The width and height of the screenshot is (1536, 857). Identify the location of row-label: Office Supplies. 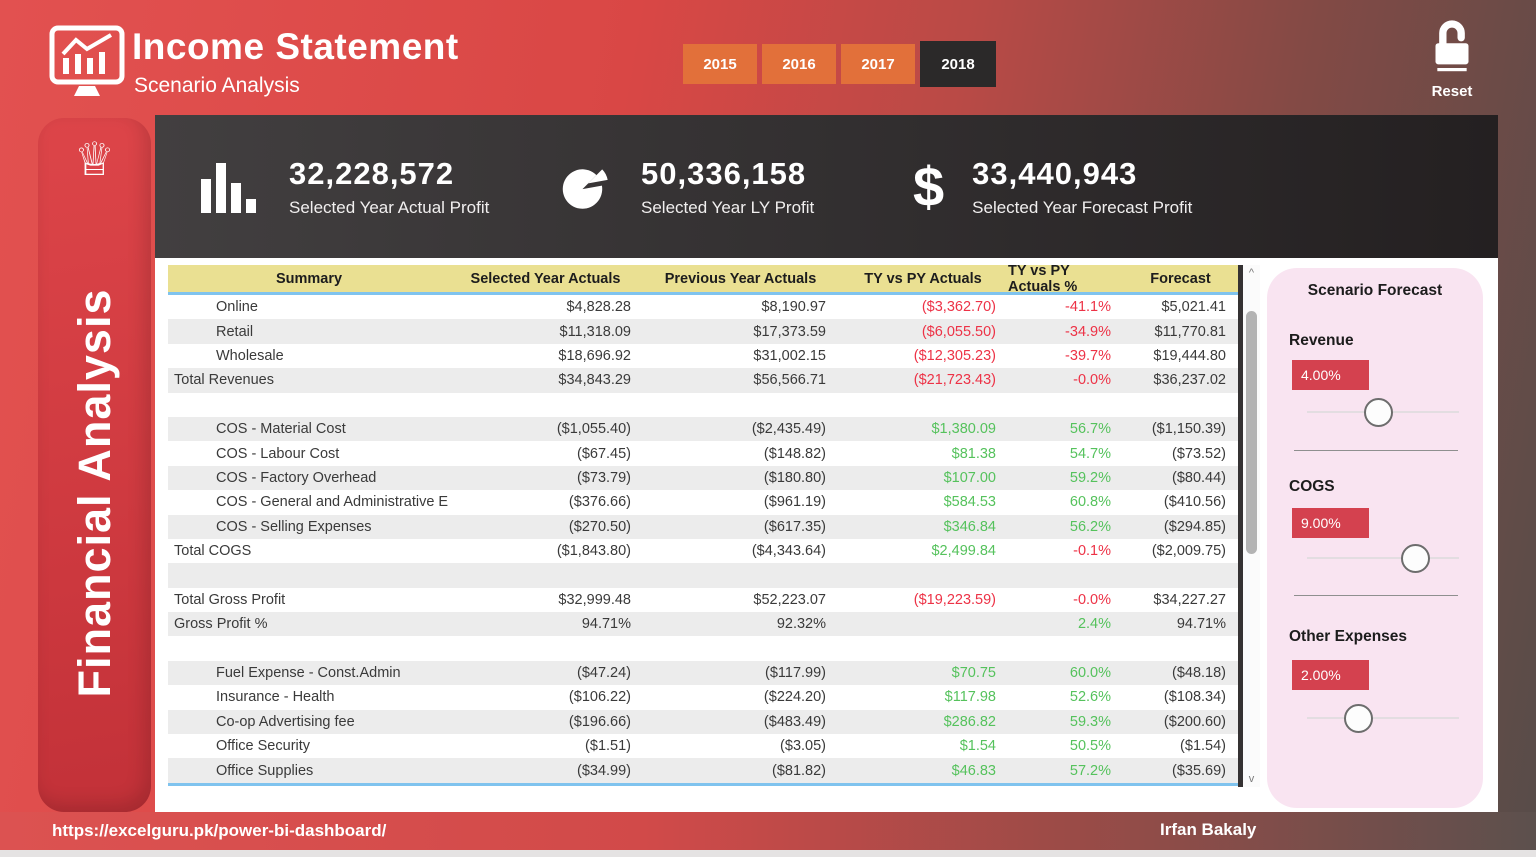
(265, 770).